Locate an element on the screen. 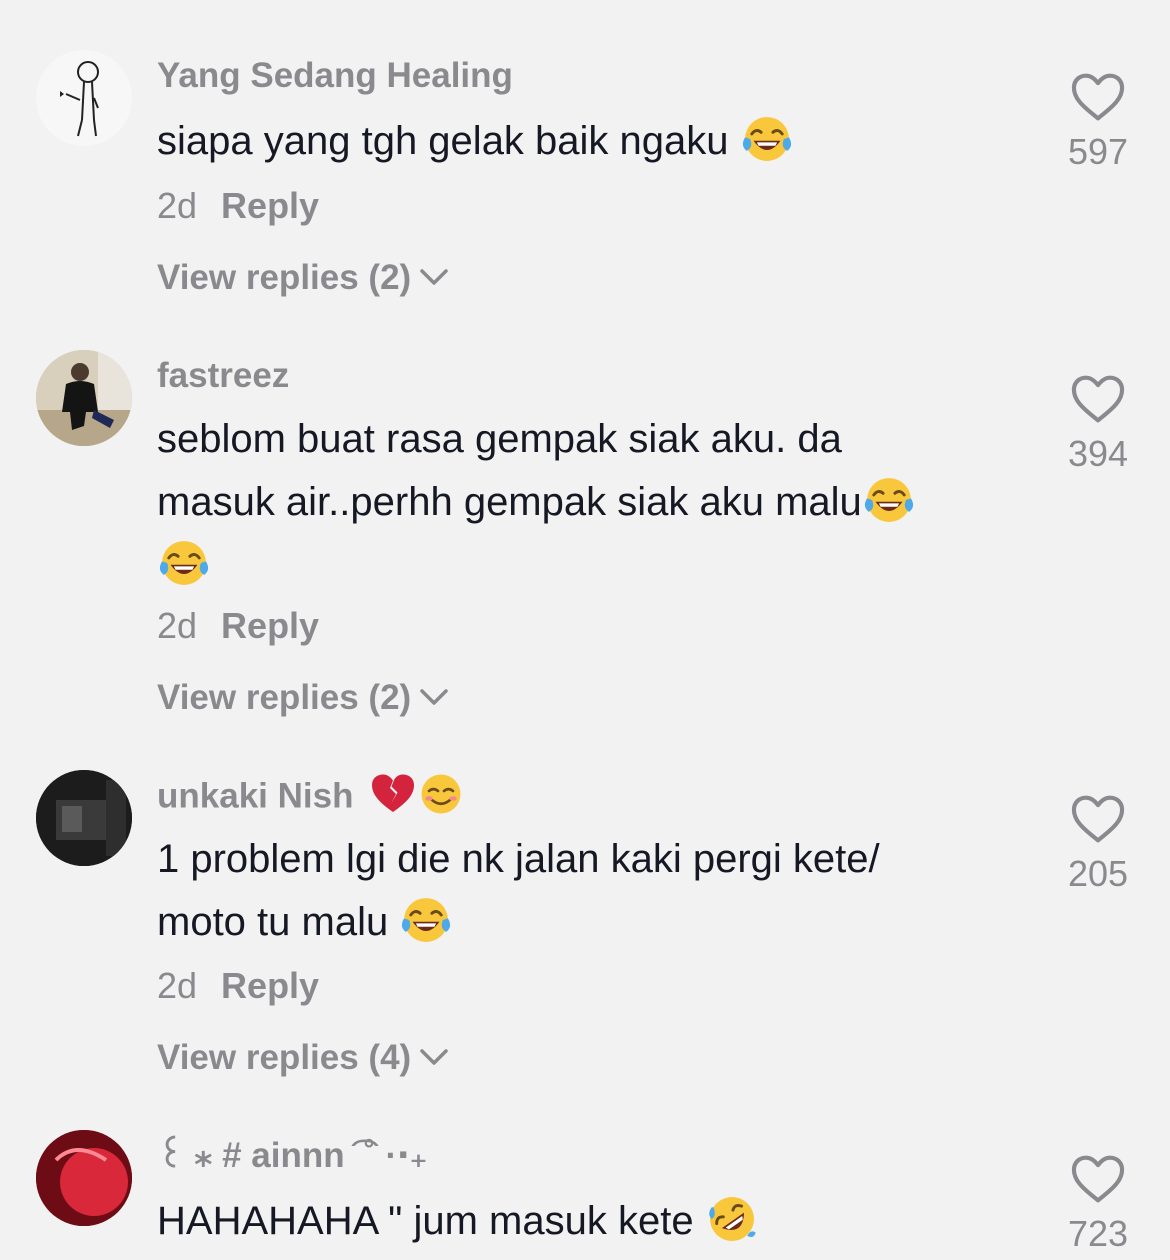  dark-photo-icon is located at coordinates (84, 818).